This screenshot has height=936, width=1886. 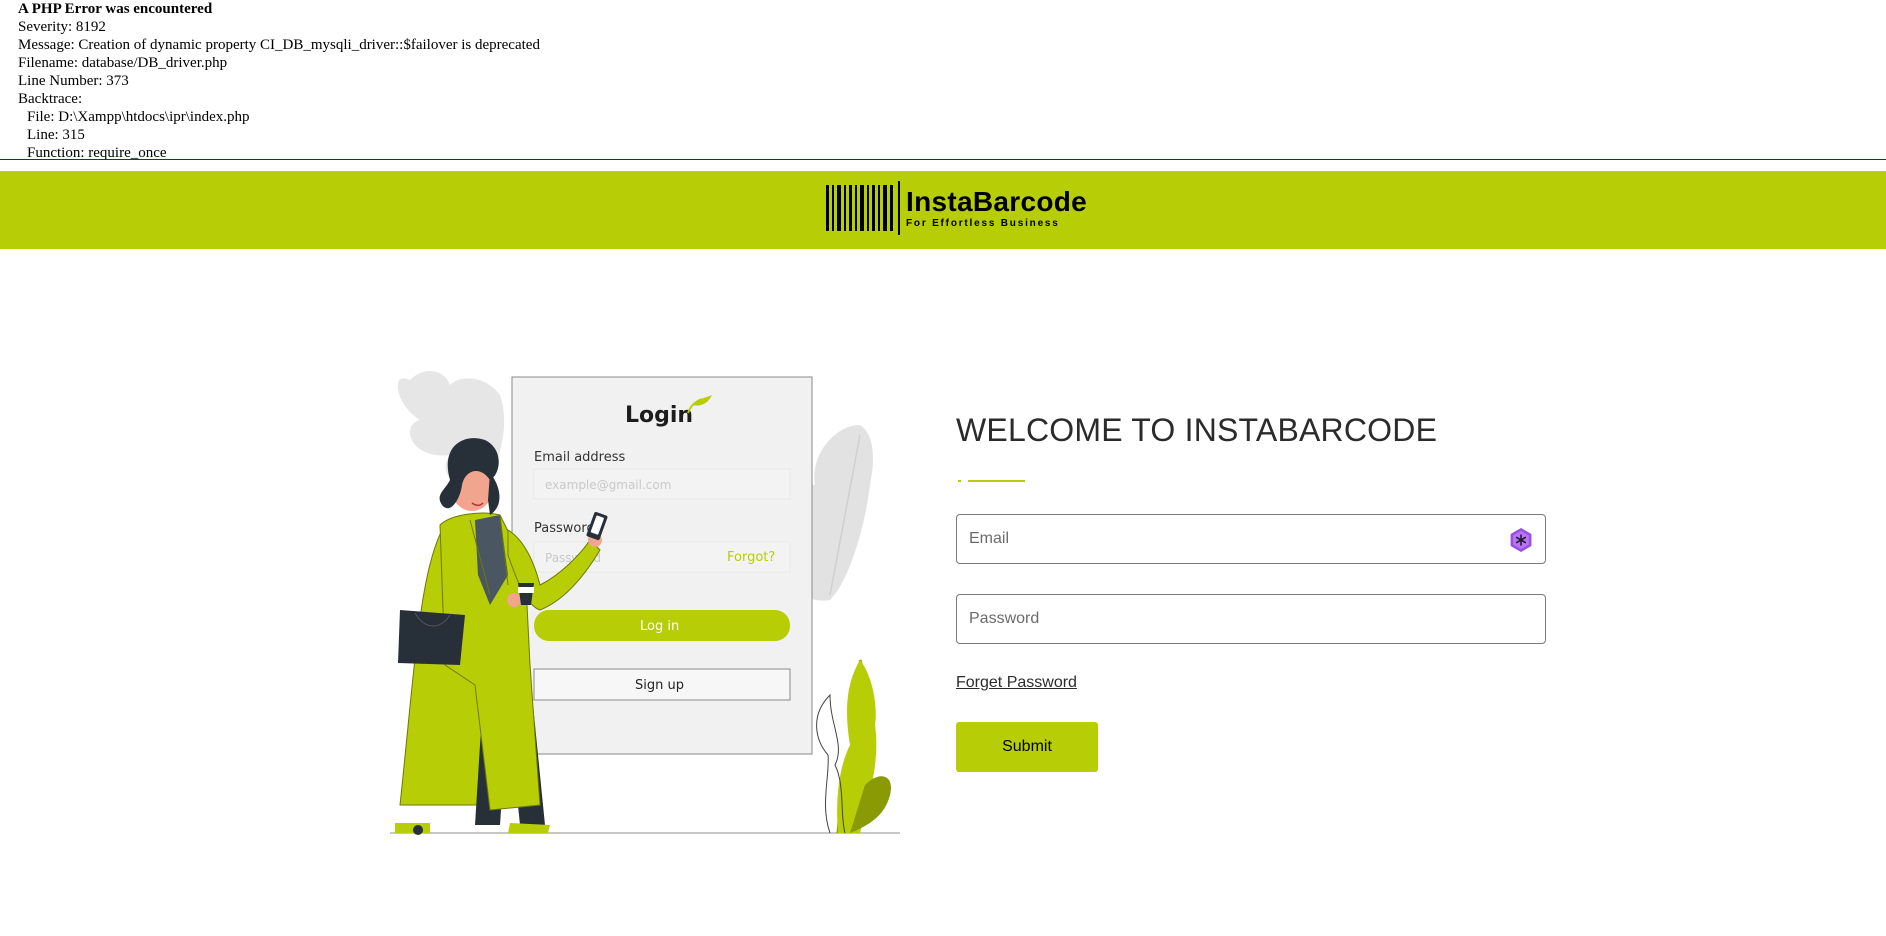 I want to click on php-error-divider, so click(x=943, y=159).